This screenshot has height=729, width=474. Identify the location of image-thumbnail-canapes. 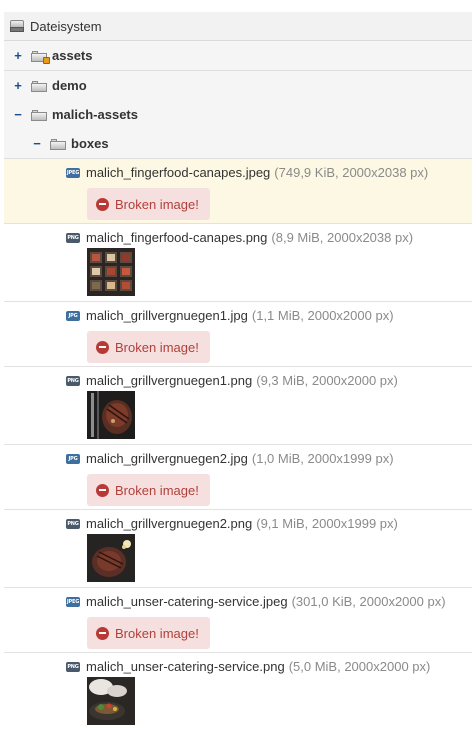
(111, 272).